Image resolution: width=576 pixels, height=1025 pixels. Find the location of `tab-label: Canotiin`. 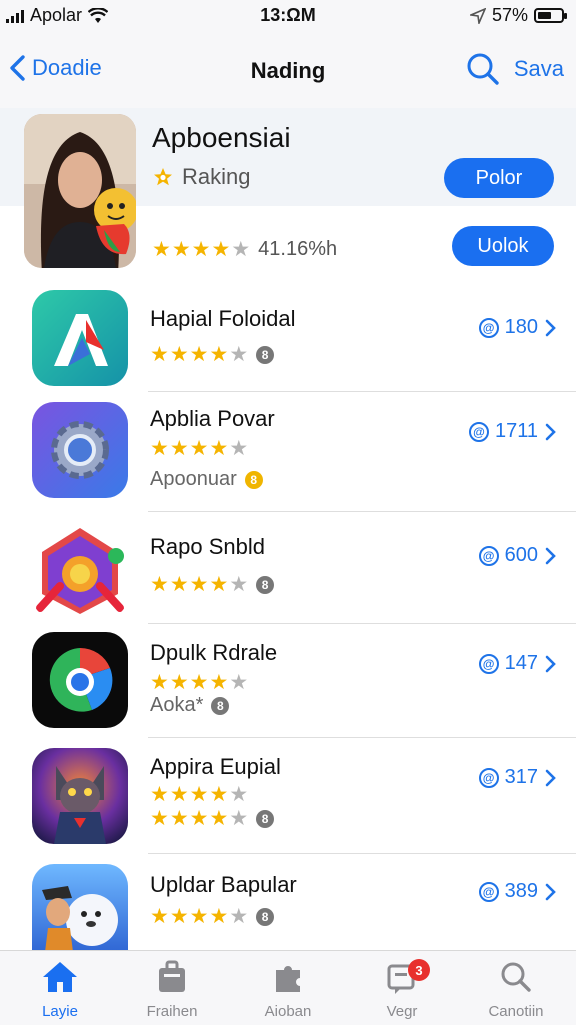

tab-label: Canotiin is located at coordinates (516, 1011).